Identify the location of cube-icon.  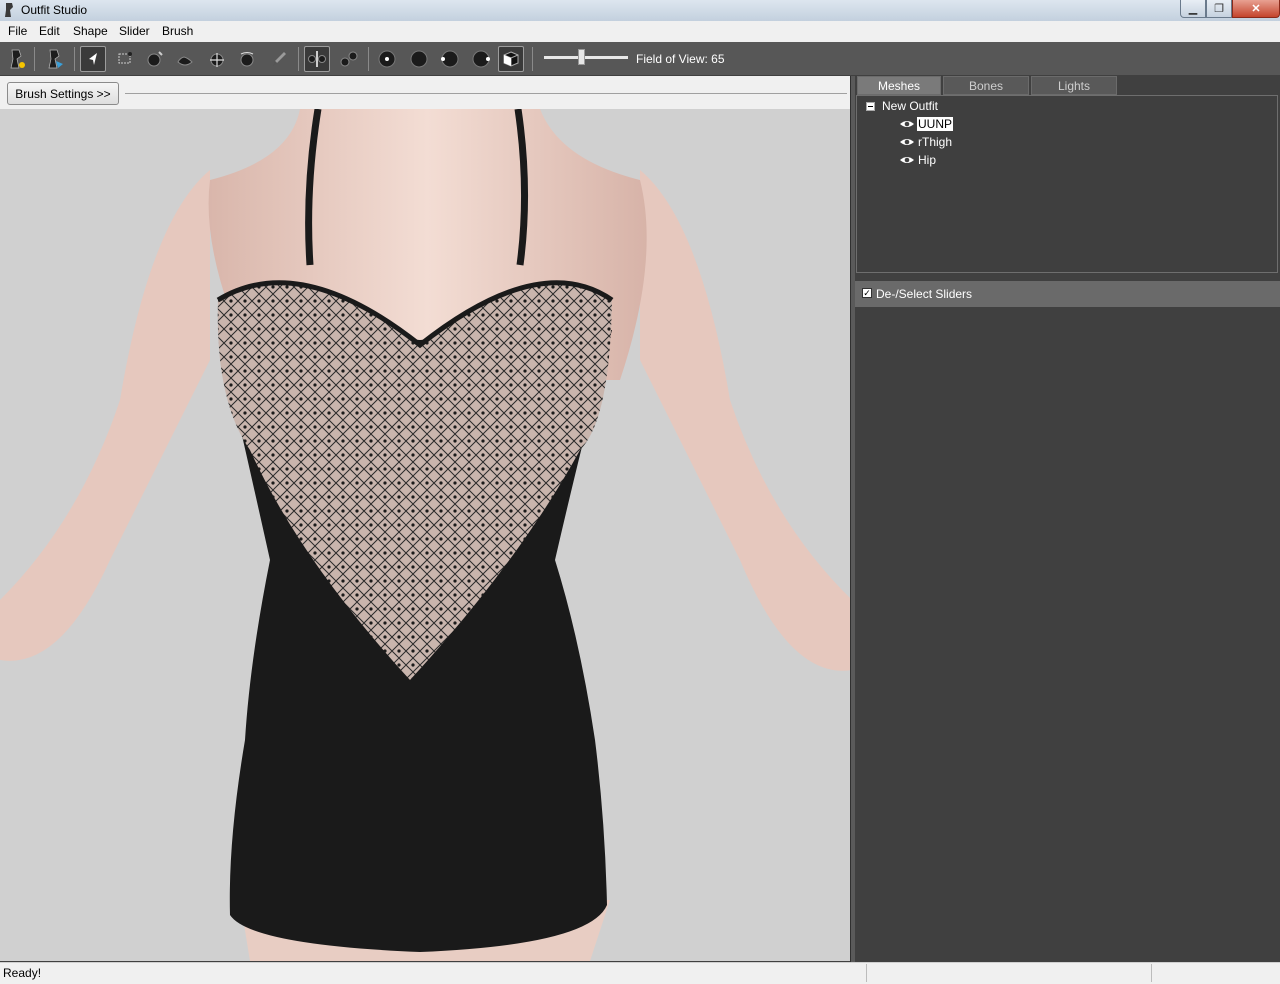
(511, 59).